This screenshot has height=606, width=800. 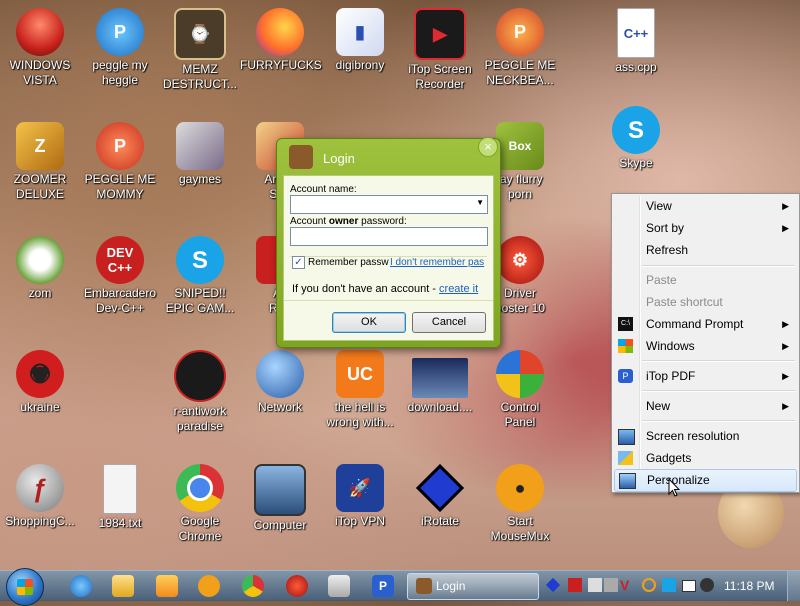 What do you see at coordinates (280, 498) in the screenshot?
I see `desktop-icon-computer: Computer` at bounding box center [280, 498].